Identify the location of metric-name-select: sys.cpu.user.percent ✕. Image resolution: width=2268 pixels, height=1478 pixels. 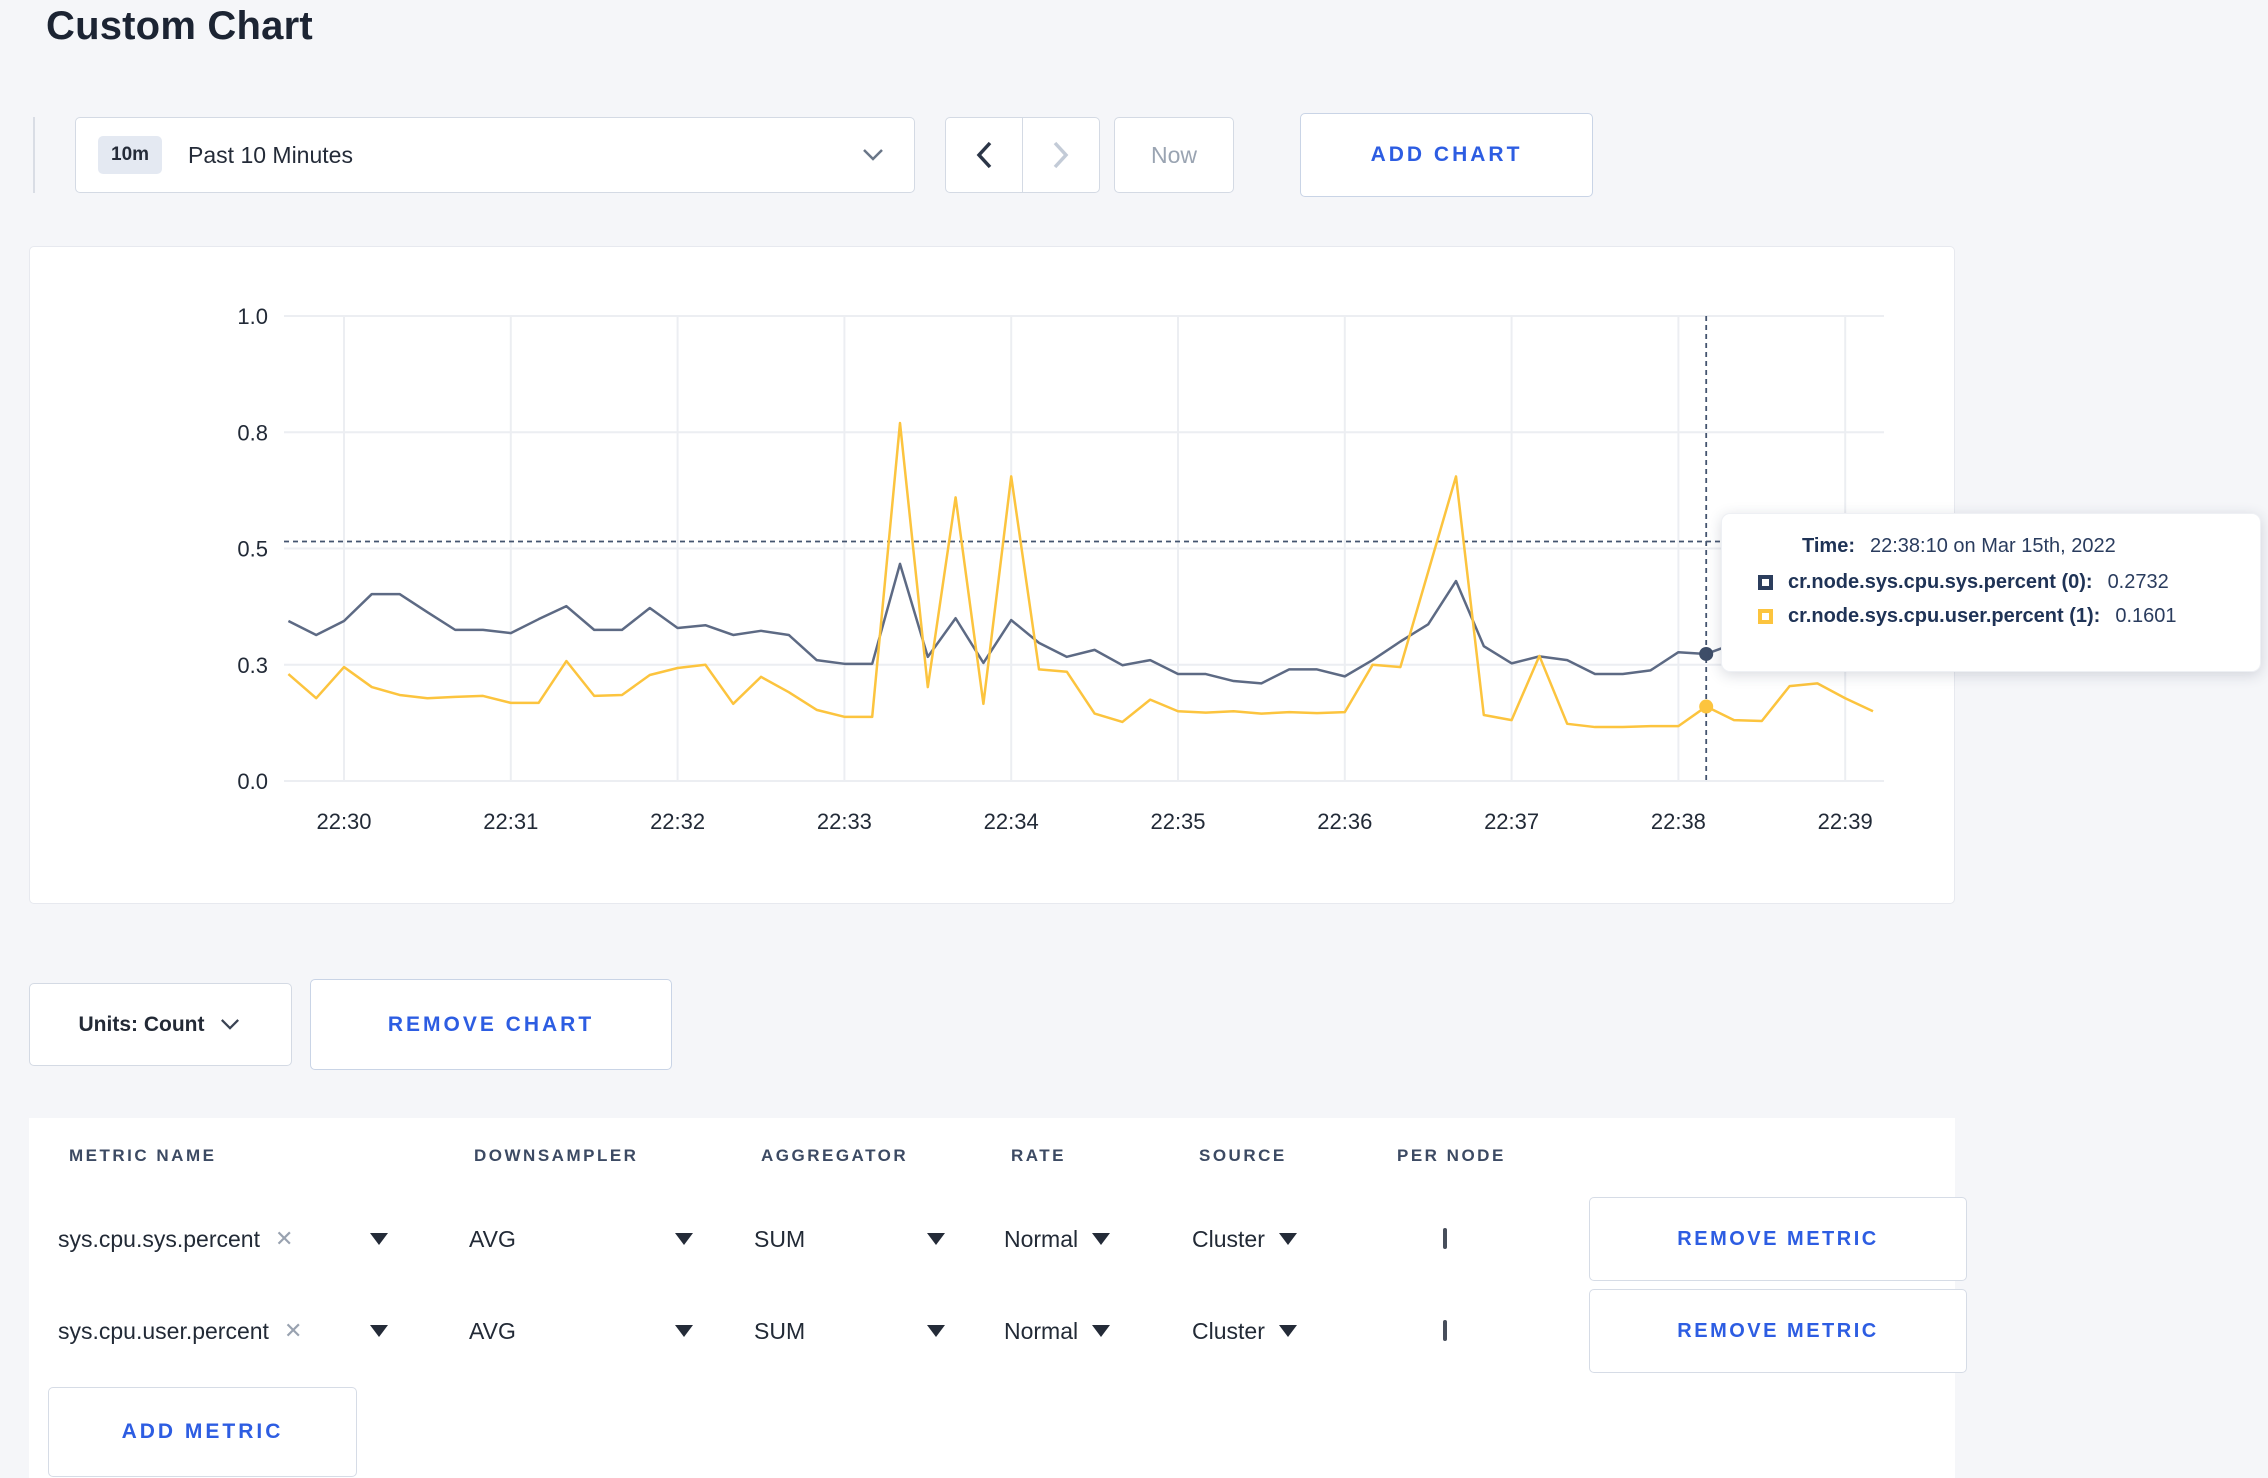
(223, 1331).